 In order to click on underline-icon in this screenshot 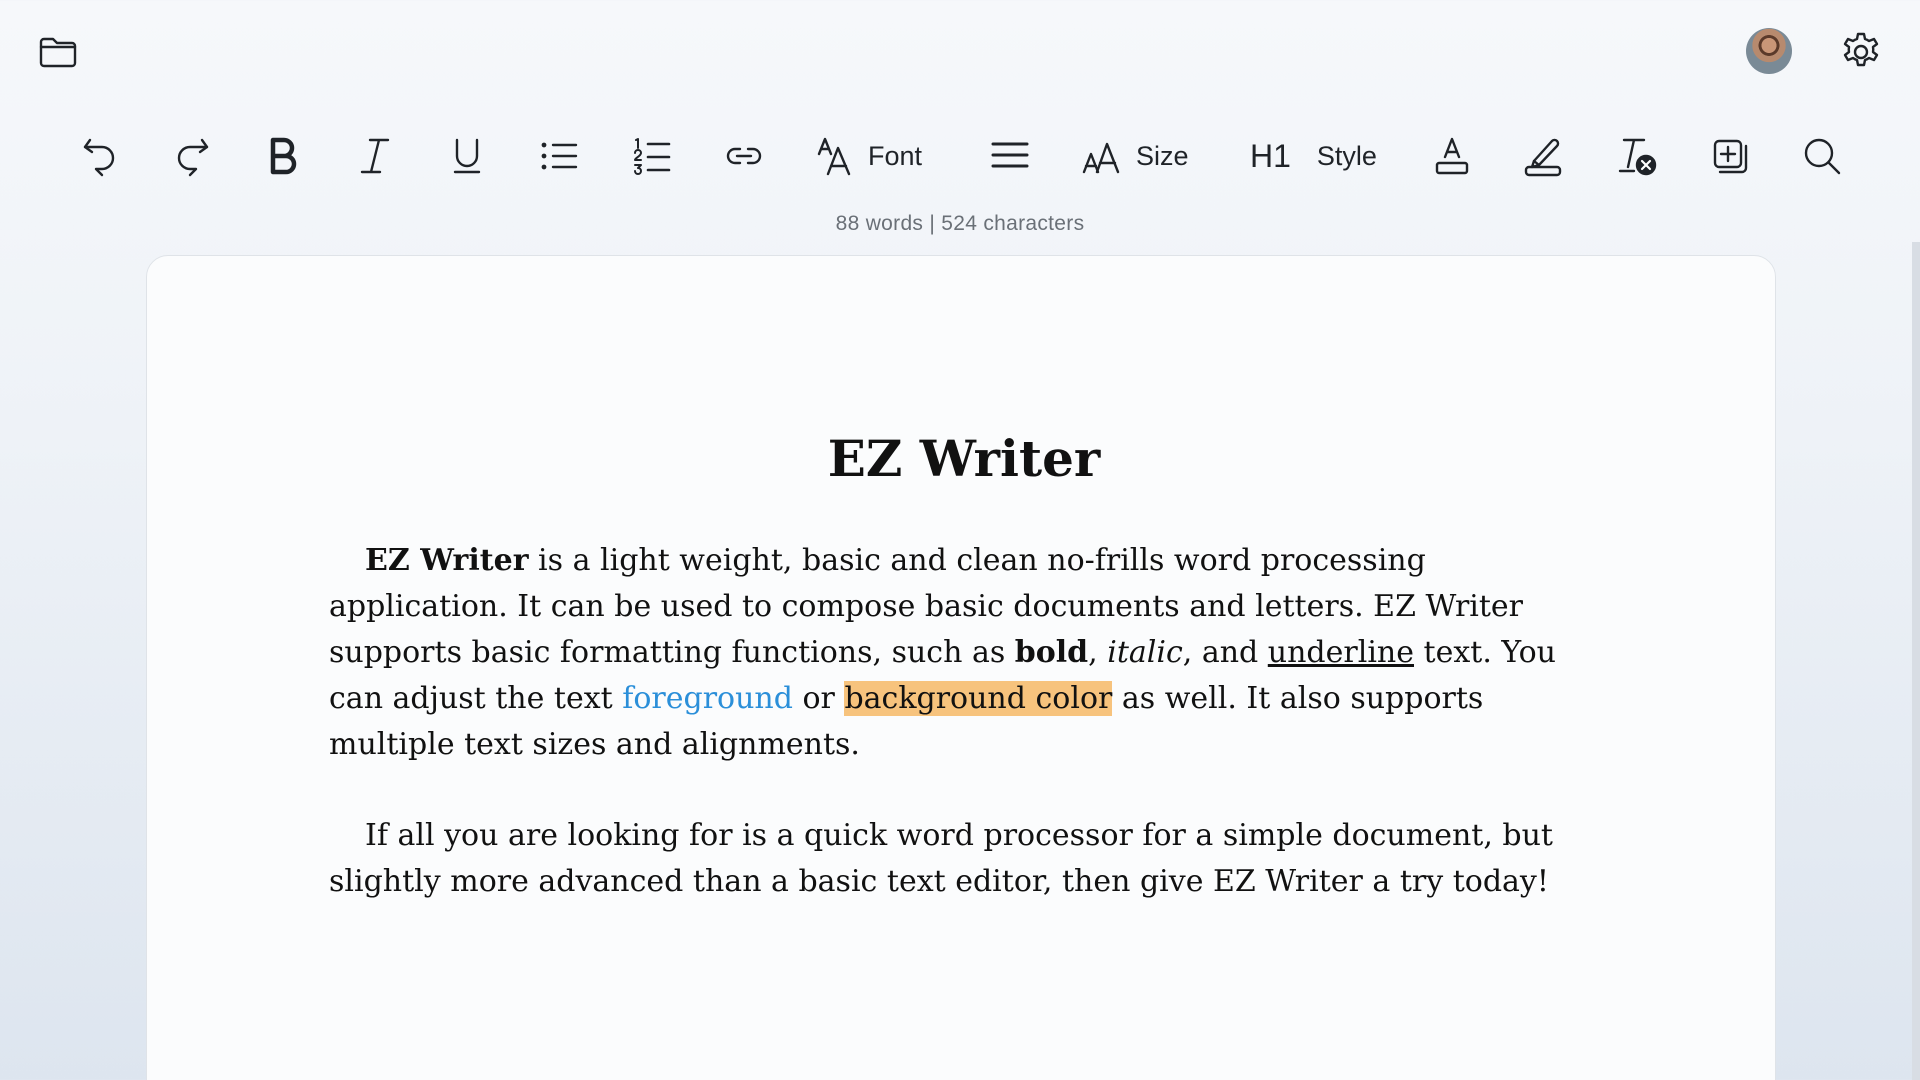, I will do `click(467, 156)`.